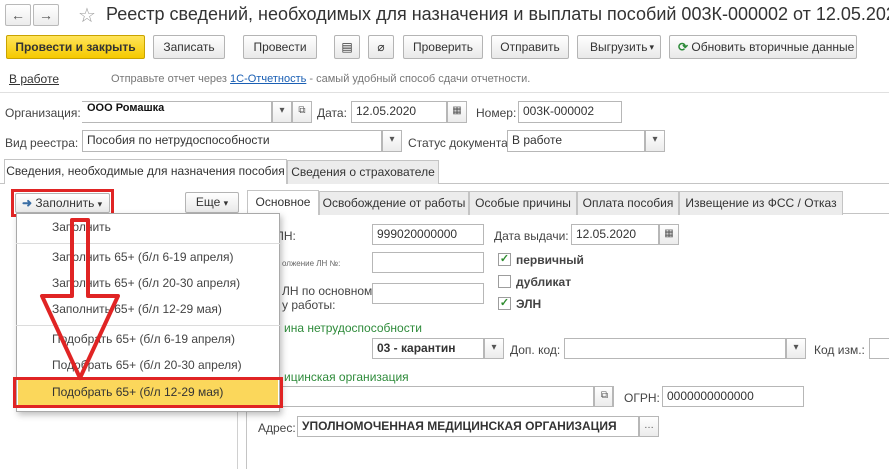 This screenshot has height=469, width=889. I want to click on doc-status-dropdown: ▾, so click(655, 141).